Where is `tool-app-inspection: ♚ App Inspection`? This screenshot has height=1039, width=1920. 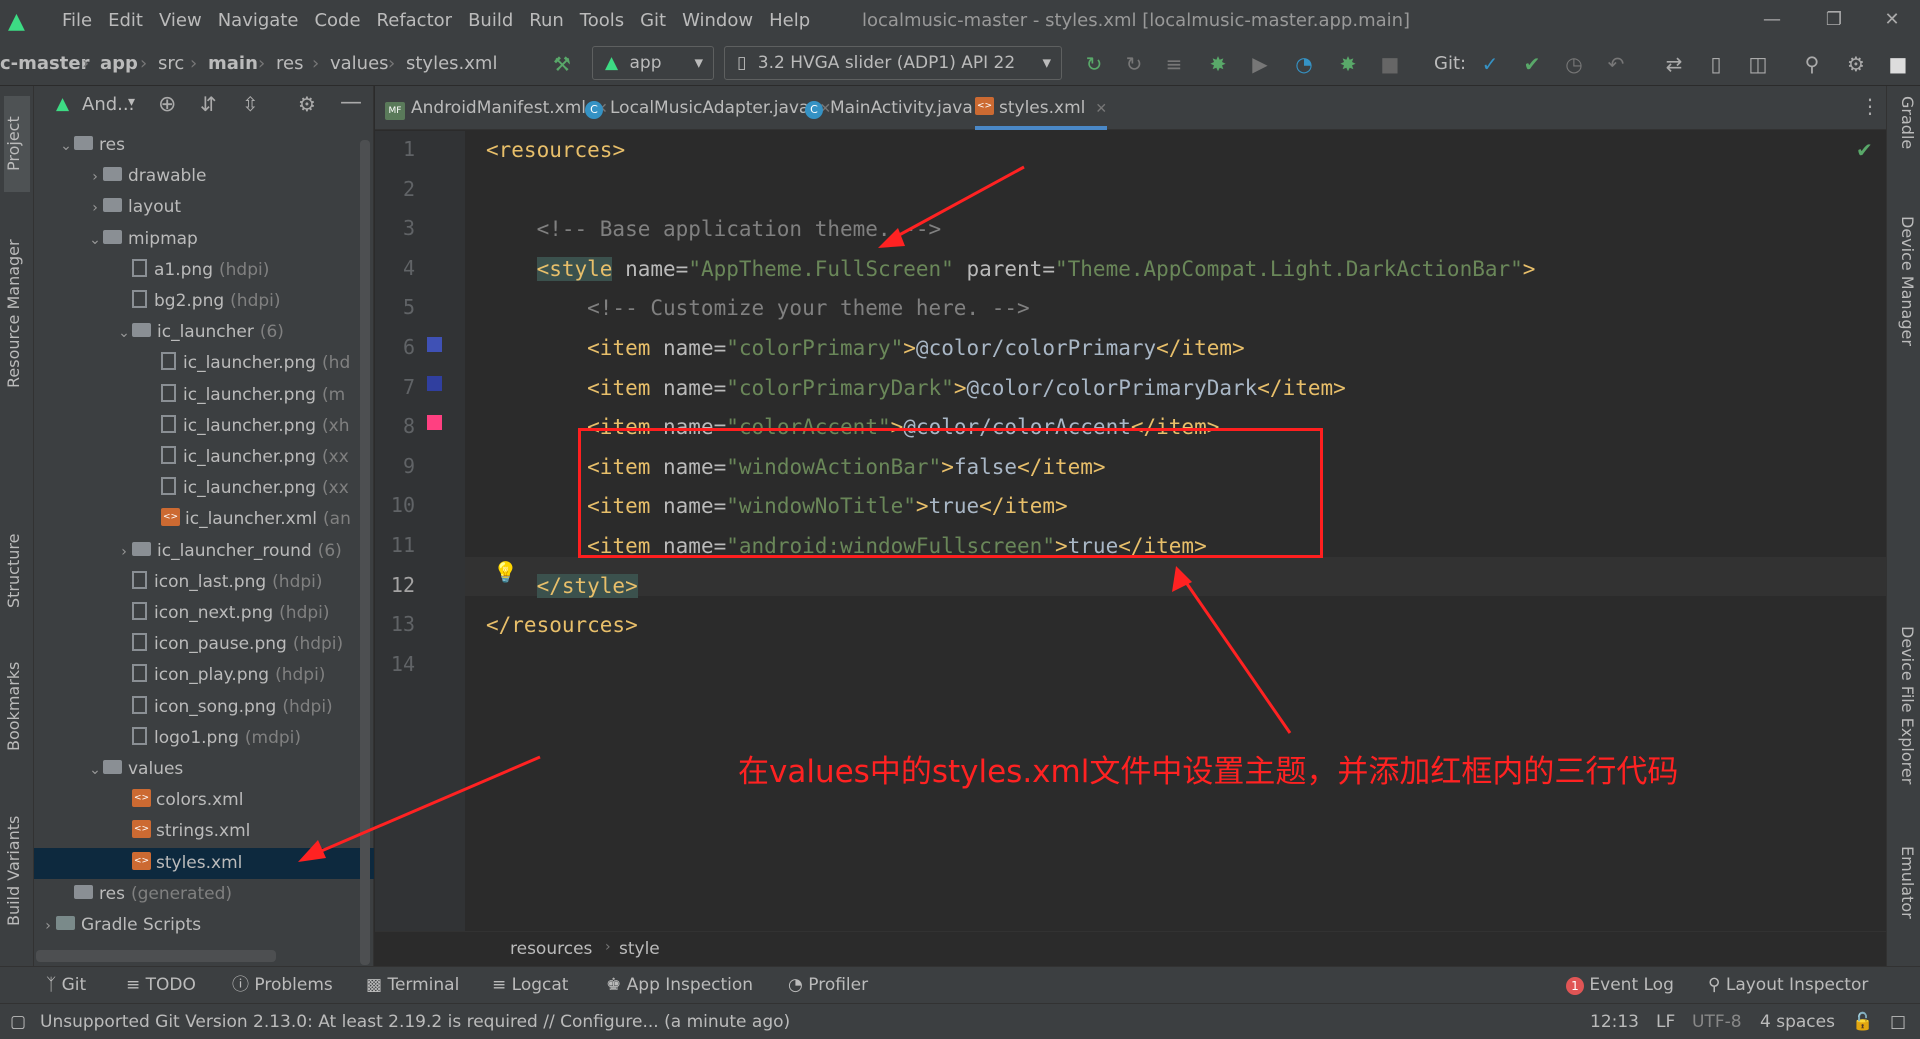 tool-app-inspection: ♚ App Inspection is located at coordinates (679, 985).